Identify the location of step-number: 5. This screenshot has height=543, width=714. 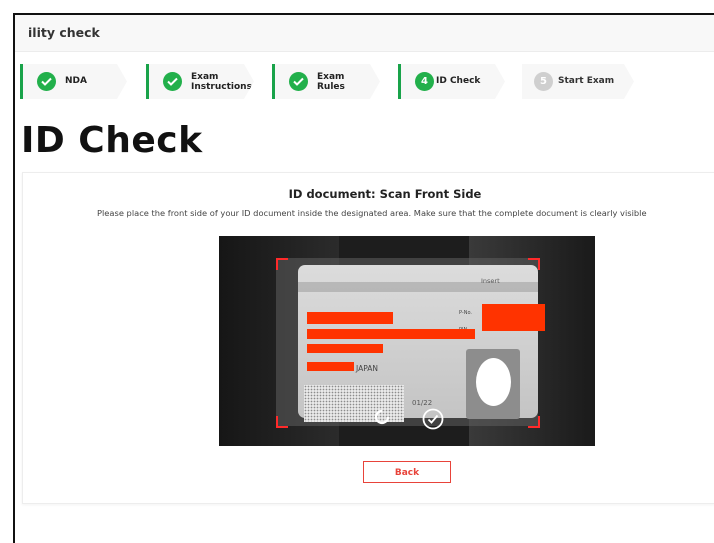
(543, 81).